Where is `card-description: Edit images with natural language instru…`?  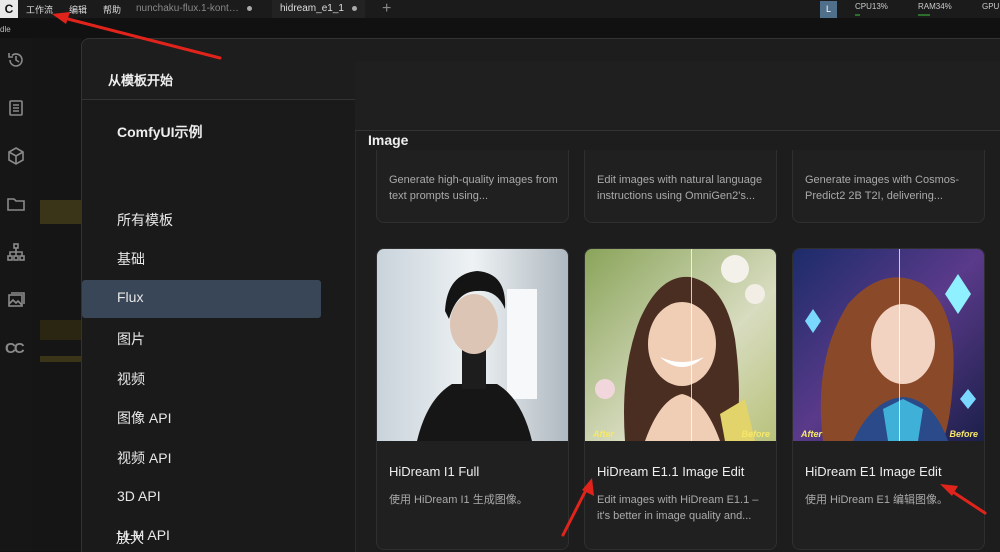
card-description: Edit images with natural language instru… is located at coordinates (680, 188).